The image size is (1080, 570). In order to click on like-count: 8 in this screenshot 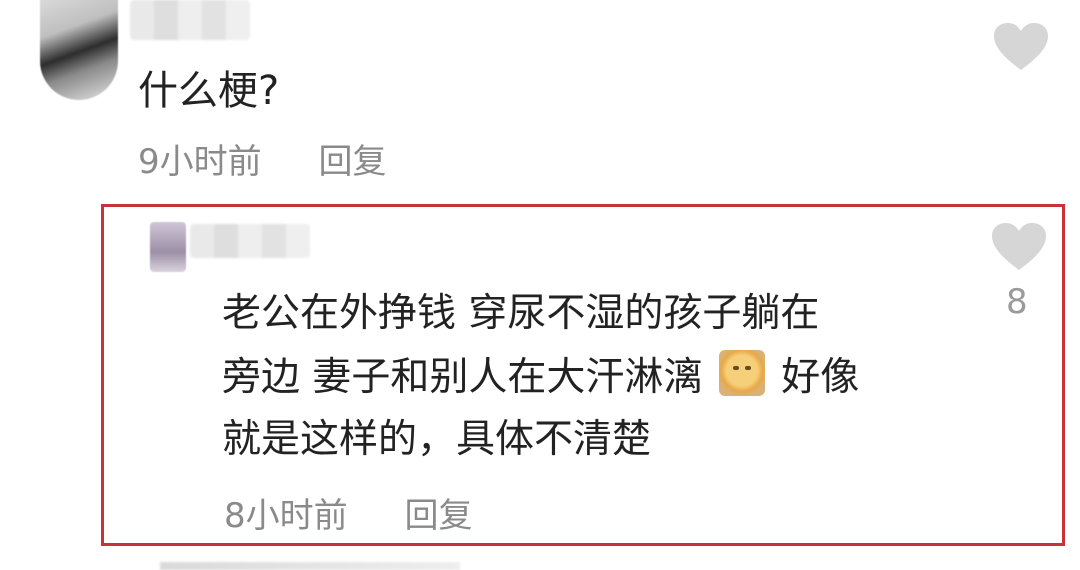, I will do `click(1017, 302)`.